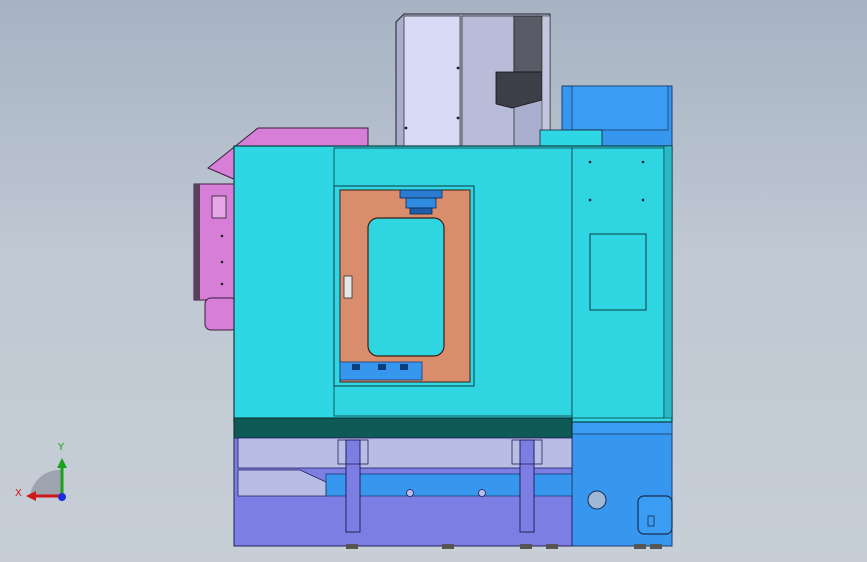 The height and width of the screenshot is (562, 867). What do you see at coordinates (62, 497) in the screenshot?
I see `z-axis-dot` at bounding box center [62, 497].